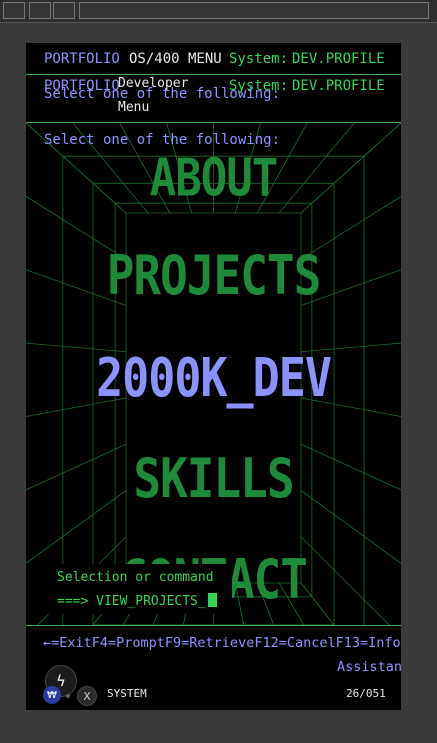  Describe the element at coordinates (153, 83) in the screenshot. I see `menu-title-line1: Developer` at that location.